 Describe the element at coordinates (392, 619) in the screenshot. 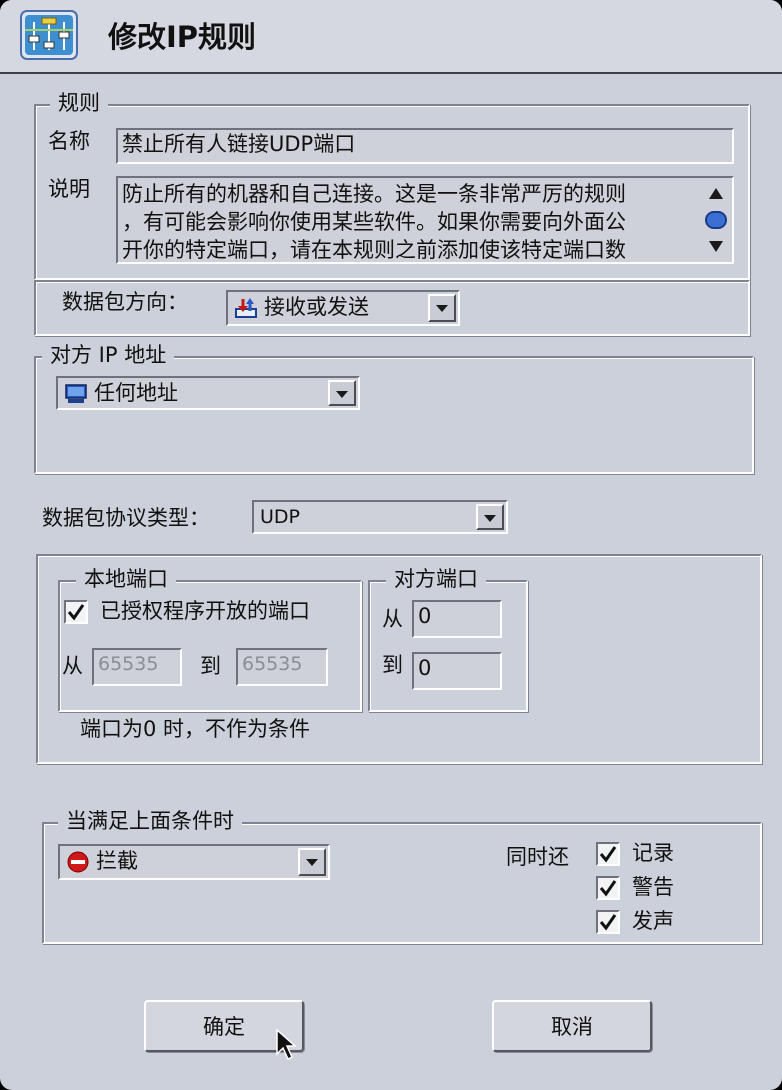

I see `remote-from-label: 从` at that location.